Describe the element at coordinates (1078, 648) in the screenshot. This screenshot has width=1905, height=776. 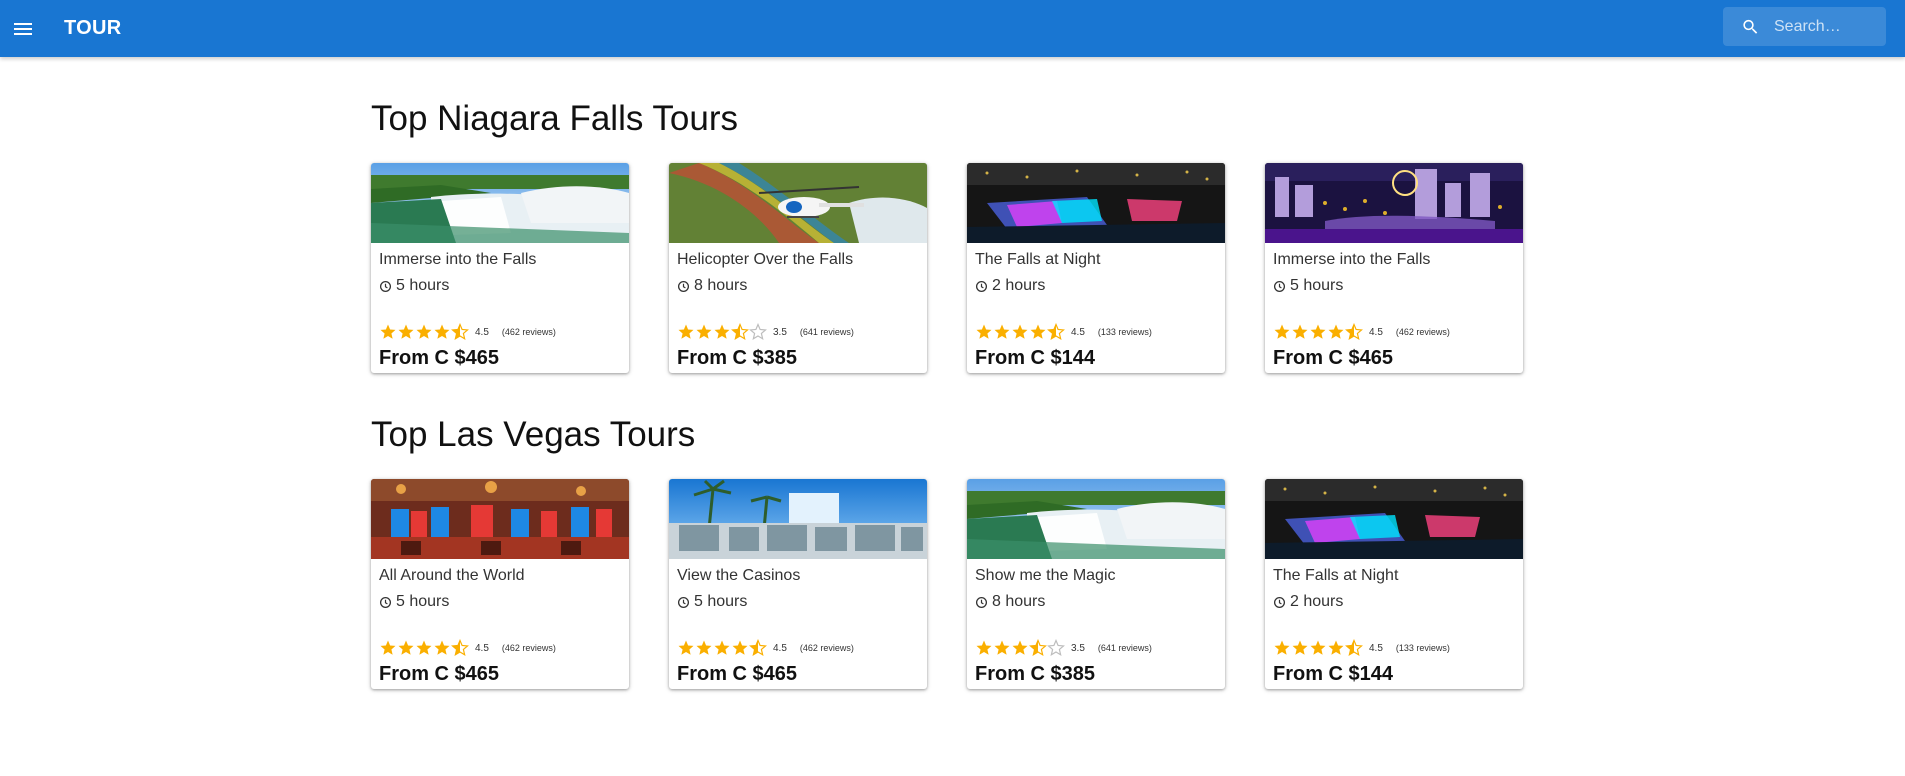
I see `rating-value: 3.5` at that location.